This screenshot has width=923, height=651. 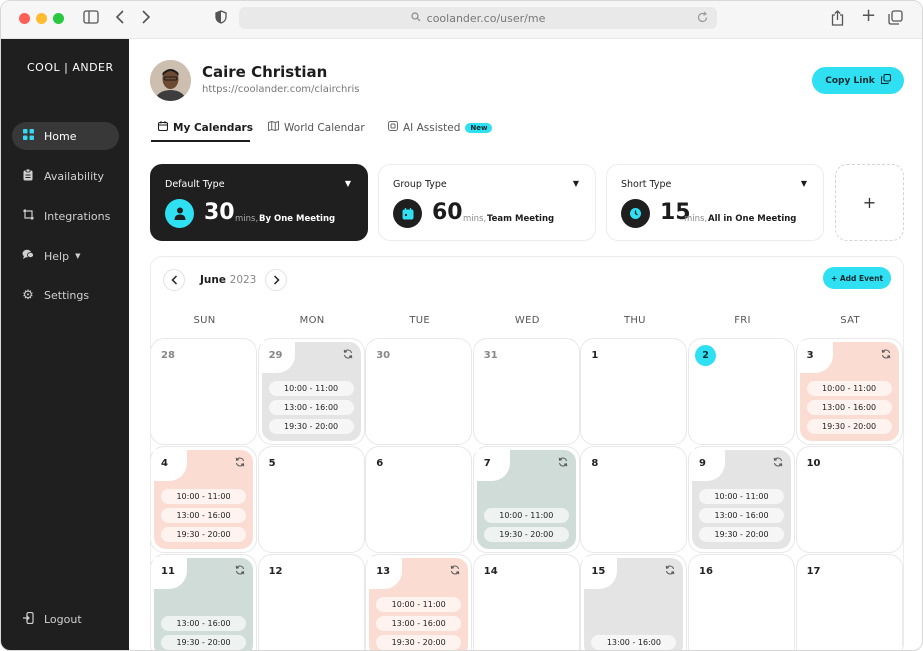 What do you see at coordinates (311, 499) in the screenshot?
I see `calendar-day-cell: 5` at bounding box center [311, 499].